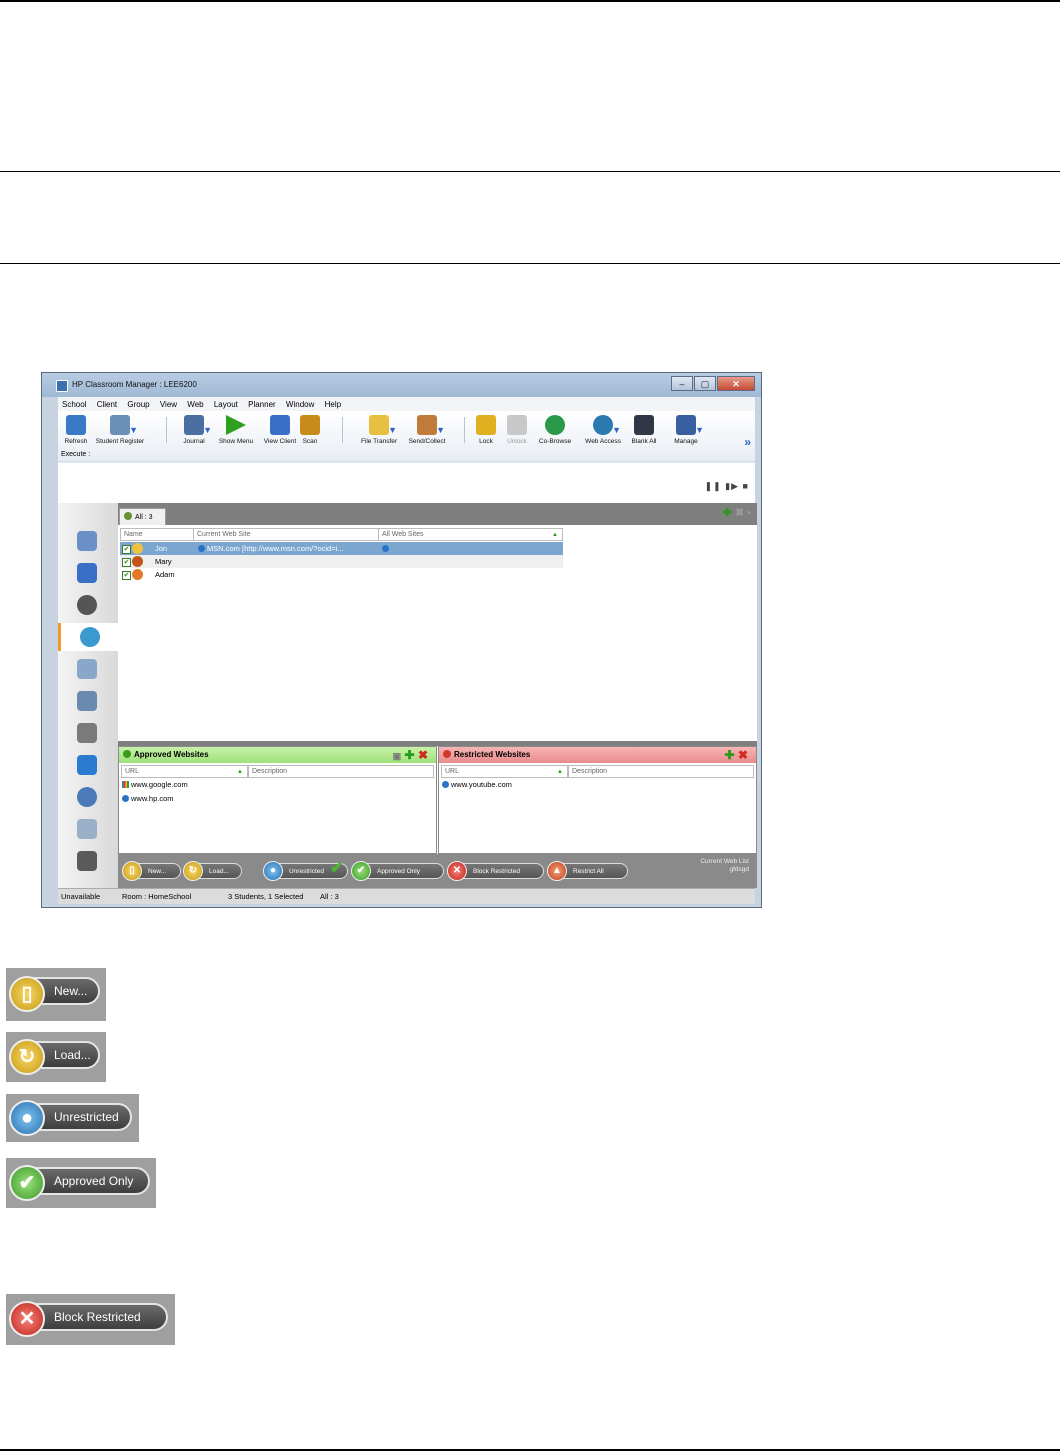 The height and width of the screenshot is (1452, 1060). I want to click on title-bar: HP Classroom Manager : LEE6200 – ▢ ✕, so click(401, 385).